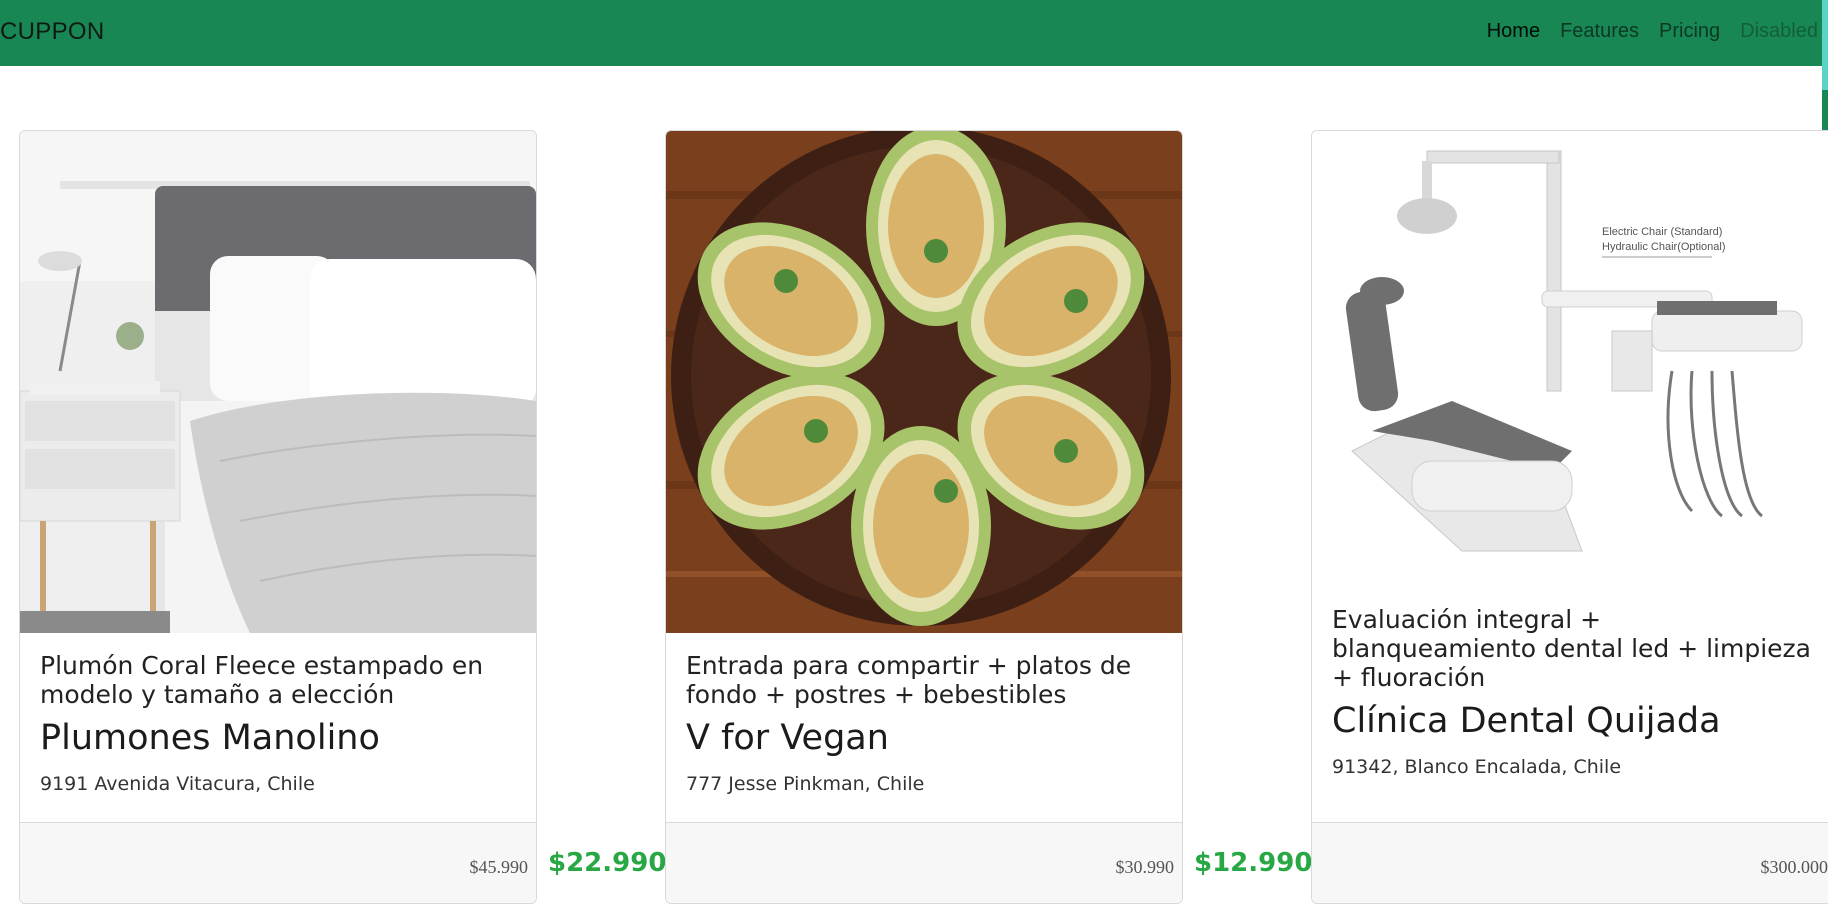 This screenshot has width=1828, height=904. I want to click on discount-price: $12.990, so click(1253, 863).